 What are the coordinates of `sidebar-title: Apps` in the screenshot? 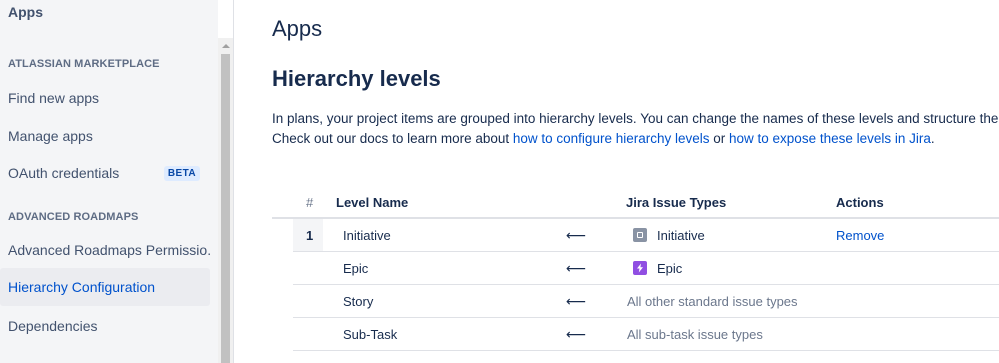 It's located at (25, 12).